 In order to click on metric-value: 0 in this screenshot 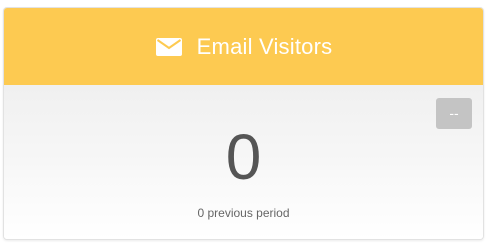, I will do `click(243, 157)`.